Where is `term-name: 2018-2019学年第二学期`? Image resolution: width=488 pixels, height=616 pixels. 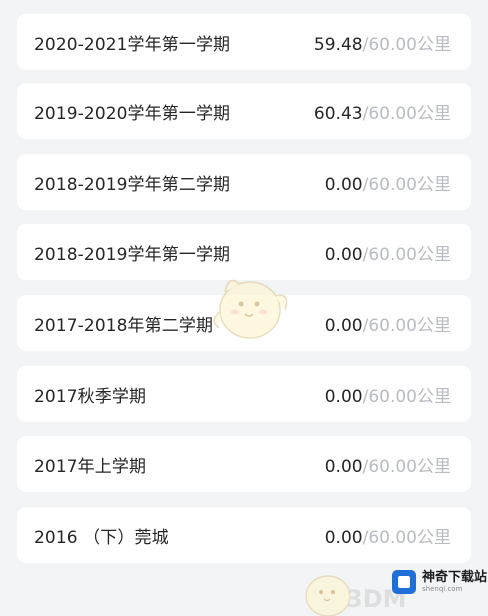
term-name: 2018-2019学年第二学期 is located at coordinates (132, 184).